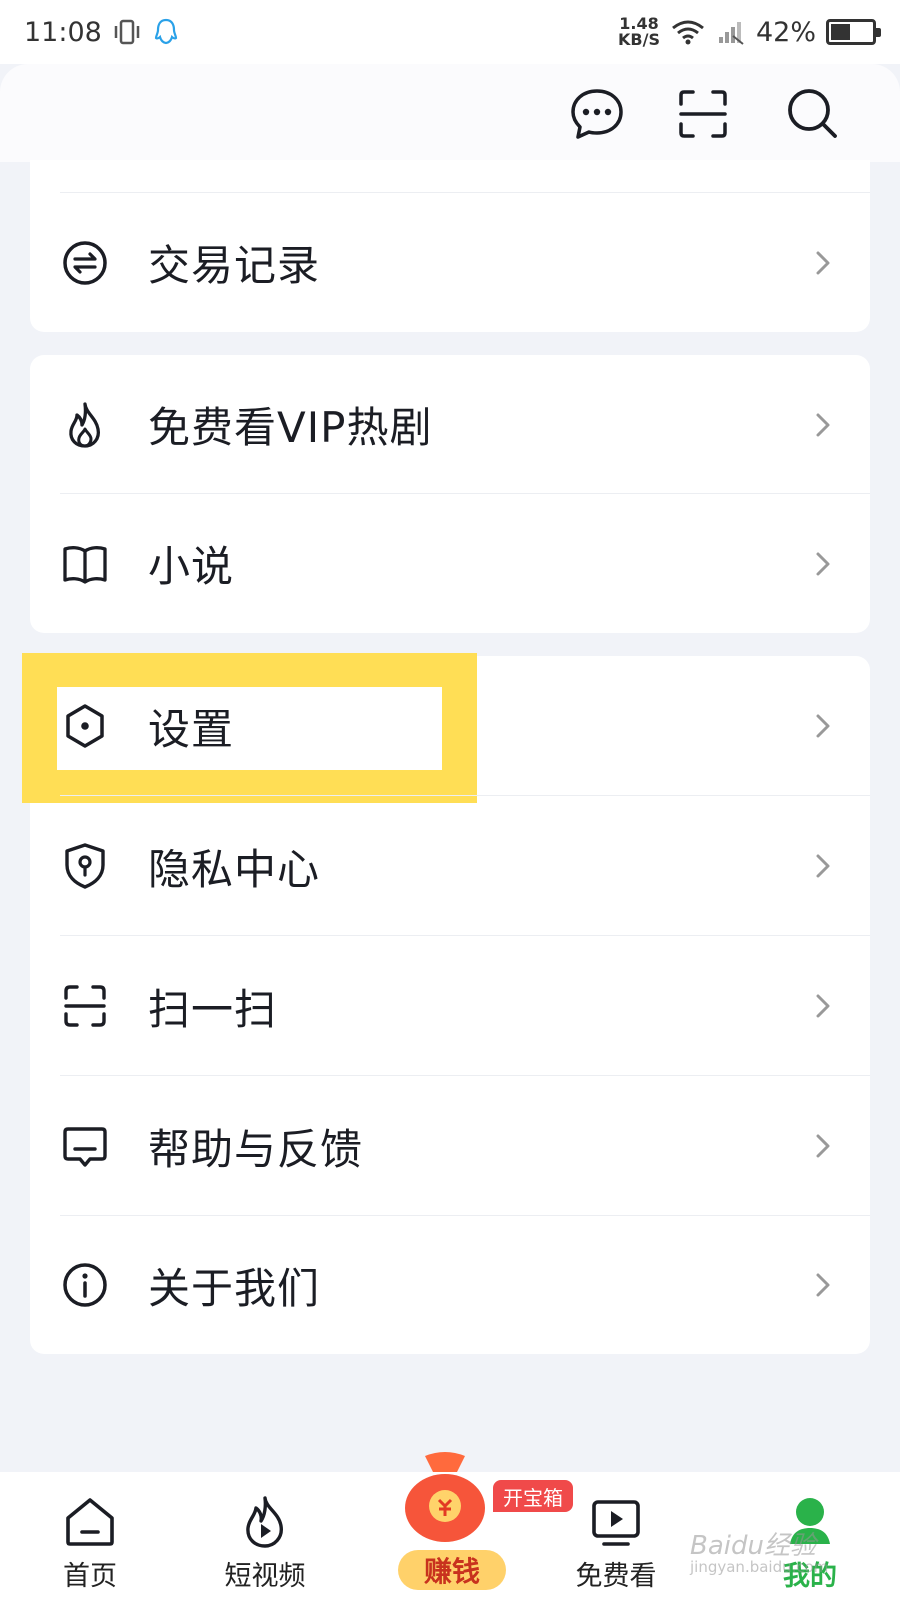 The image size is (900, 1600). Describe the element at coordinates (165, 31) in the screenshot. I see `qq-icon` at that location.